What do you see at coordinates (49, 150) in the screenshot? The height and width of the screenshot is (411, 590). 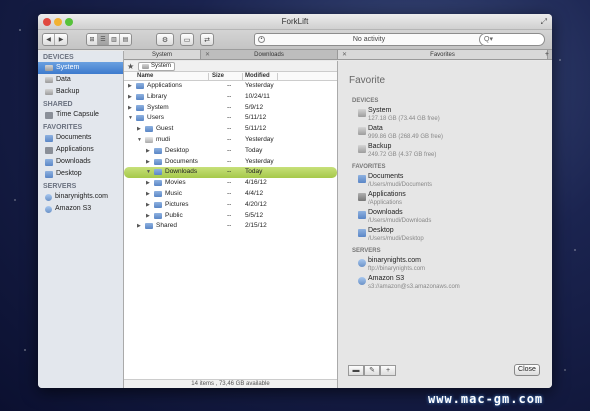 I see `apps-icon` at bounding box center [49, 150].